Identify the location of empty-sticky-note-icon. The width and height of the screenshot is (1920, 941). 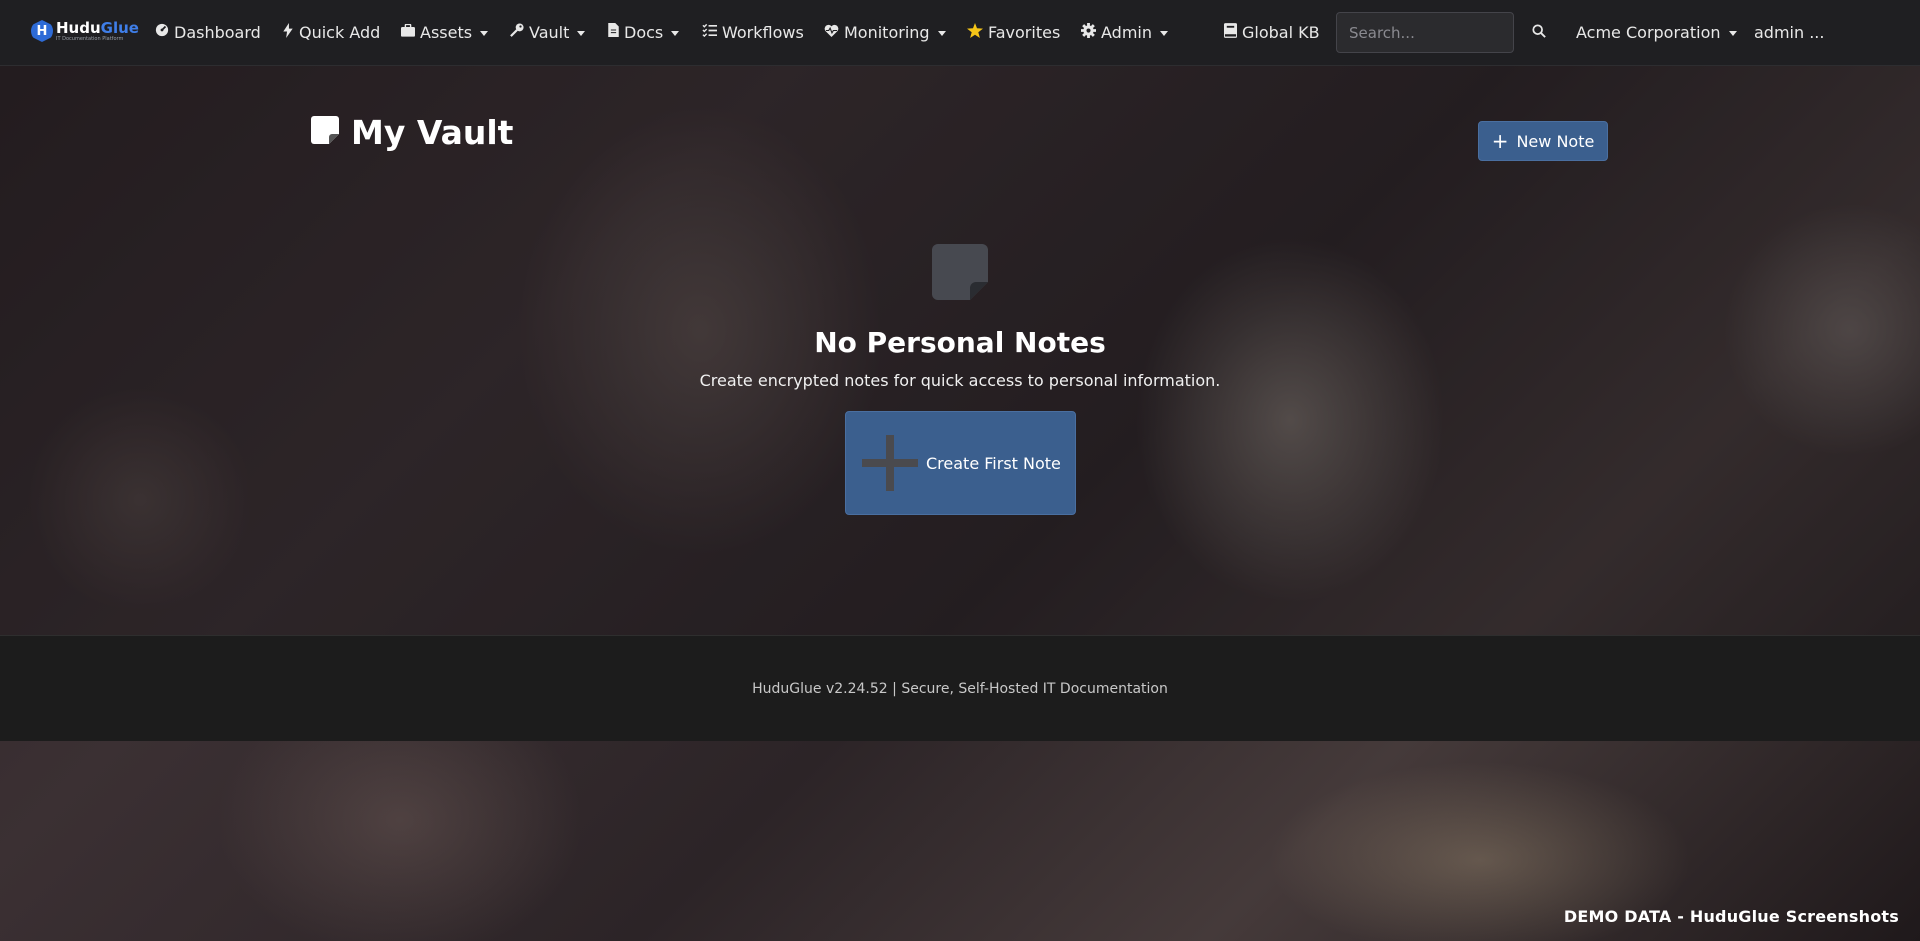
(960, 274).